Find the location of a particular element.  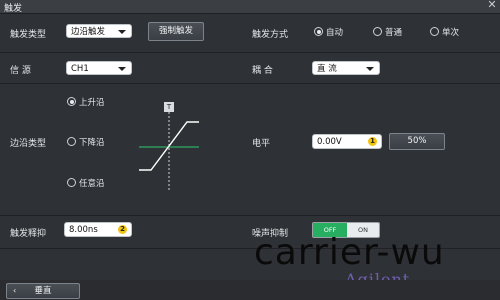

trigger-type-value: 边沿触发 is located at coordinates (88, 32).